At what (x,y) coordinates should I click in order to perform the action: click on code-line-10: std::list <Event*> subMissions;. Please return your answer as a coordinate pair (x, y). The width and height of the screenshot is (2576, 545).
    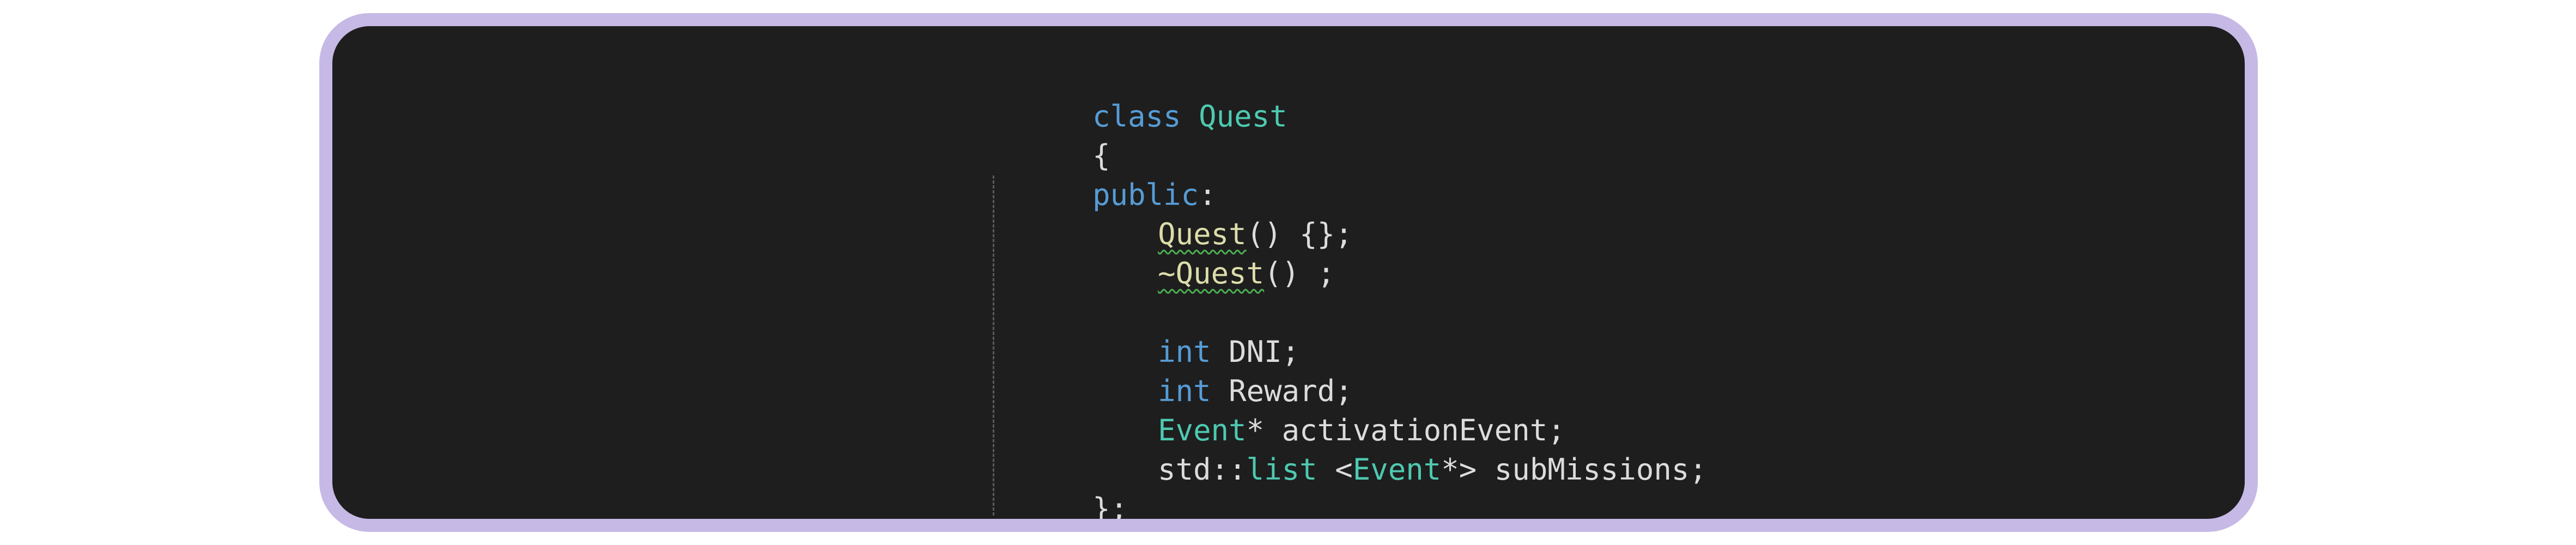
    Looking at the image, I should click on (1346, 449).